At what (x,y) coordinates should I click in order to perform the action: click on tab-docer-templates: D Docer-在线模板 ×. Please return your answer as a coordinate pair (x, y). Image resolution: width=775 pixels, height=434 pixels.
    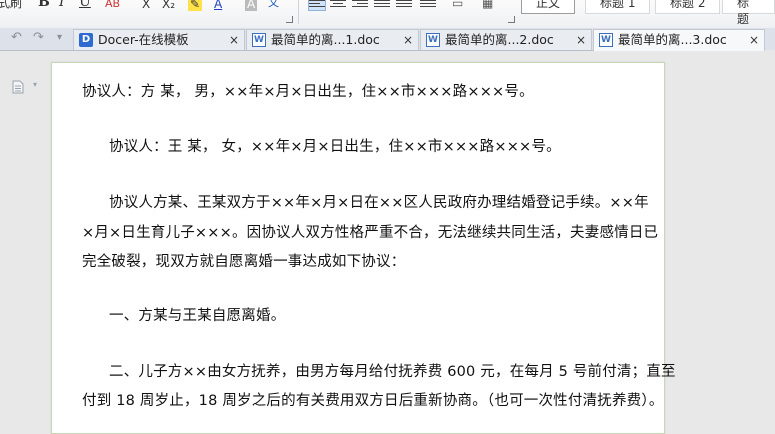
    Looking at the image, I should click on (159, 39).